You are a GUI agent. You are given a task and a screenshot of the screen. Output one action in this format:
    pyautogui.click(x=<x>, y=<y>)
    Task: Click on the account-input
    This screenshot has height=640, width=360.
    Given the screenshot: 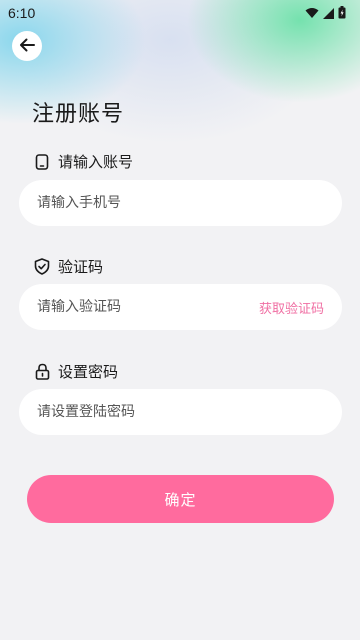 What is the action you would take?
    pyautogui.click(x=180, y=203)
    